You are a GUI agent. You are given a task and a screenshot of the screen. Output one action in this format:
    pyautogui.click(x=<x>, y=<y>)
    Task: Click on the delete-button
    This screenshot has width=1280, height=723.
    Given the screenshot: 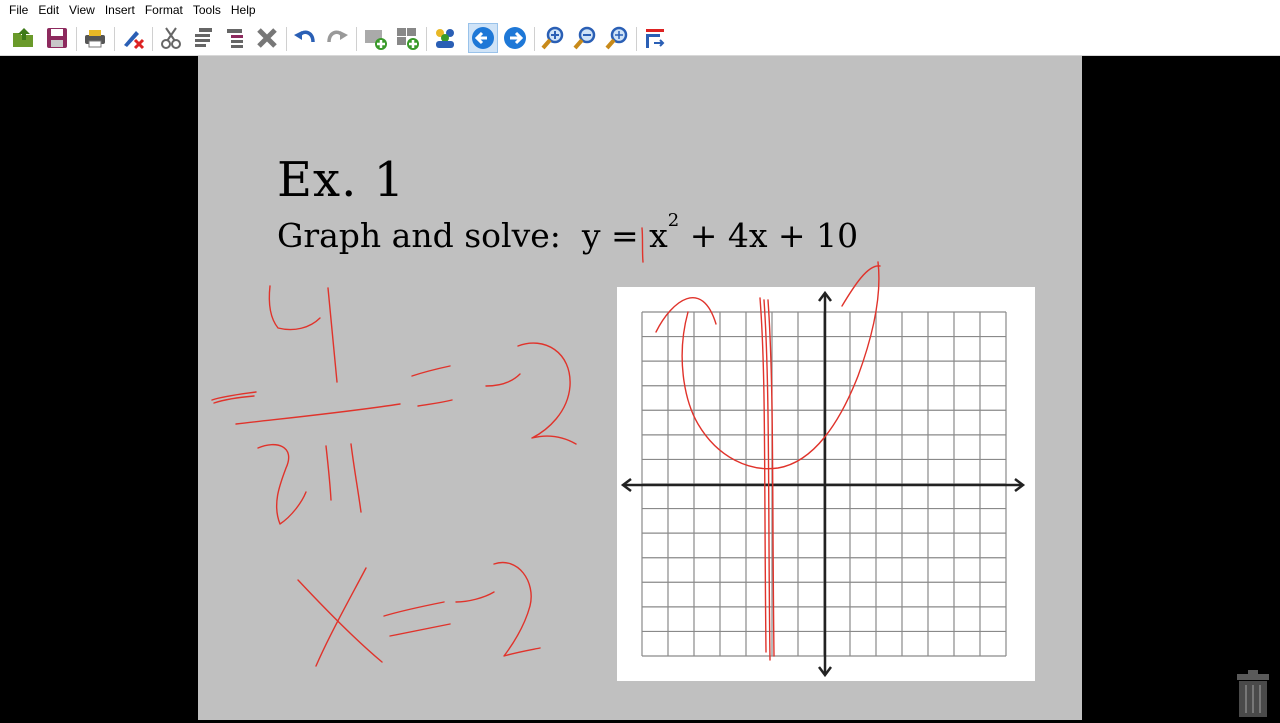 What is the action you would take?
    pyautogui.click(x=267, y=38)
    